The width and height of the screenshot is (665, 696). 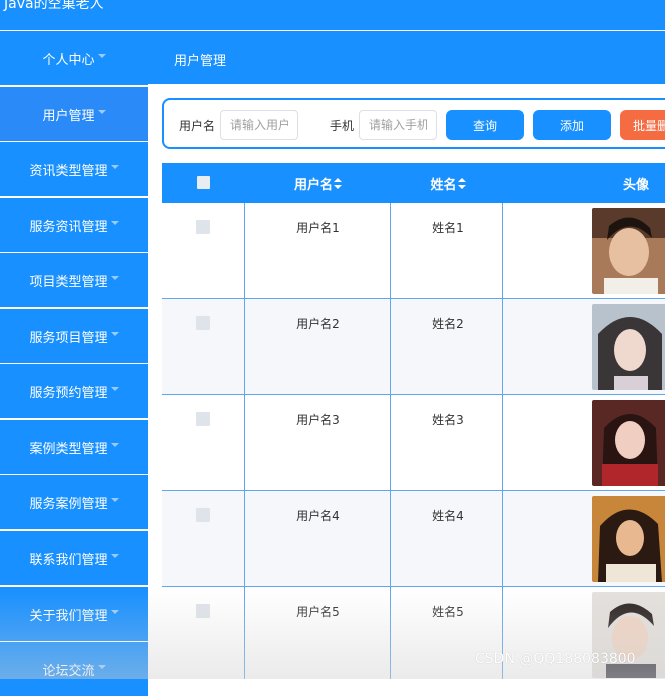 What do you see at coordinates (448, 612) in the screenshot?
I see `name-cell: 姓名5` at bounding box center [448, 612].